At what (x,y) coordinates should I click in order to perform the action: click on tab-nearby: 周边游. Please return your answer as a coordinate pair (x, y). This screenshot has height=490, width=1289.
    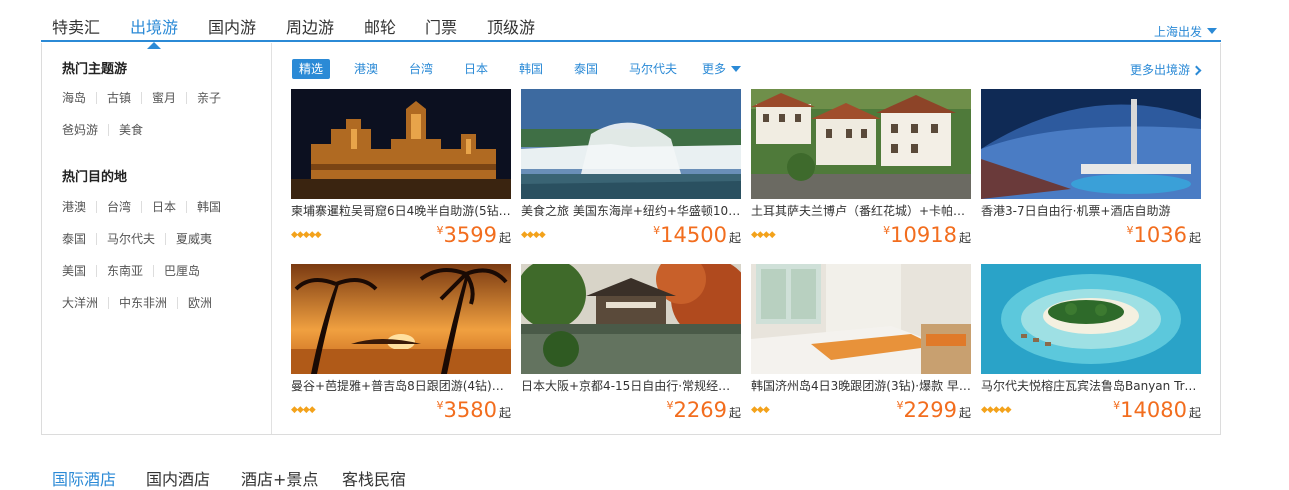
    Looking at the image, I should click on (310, 26).